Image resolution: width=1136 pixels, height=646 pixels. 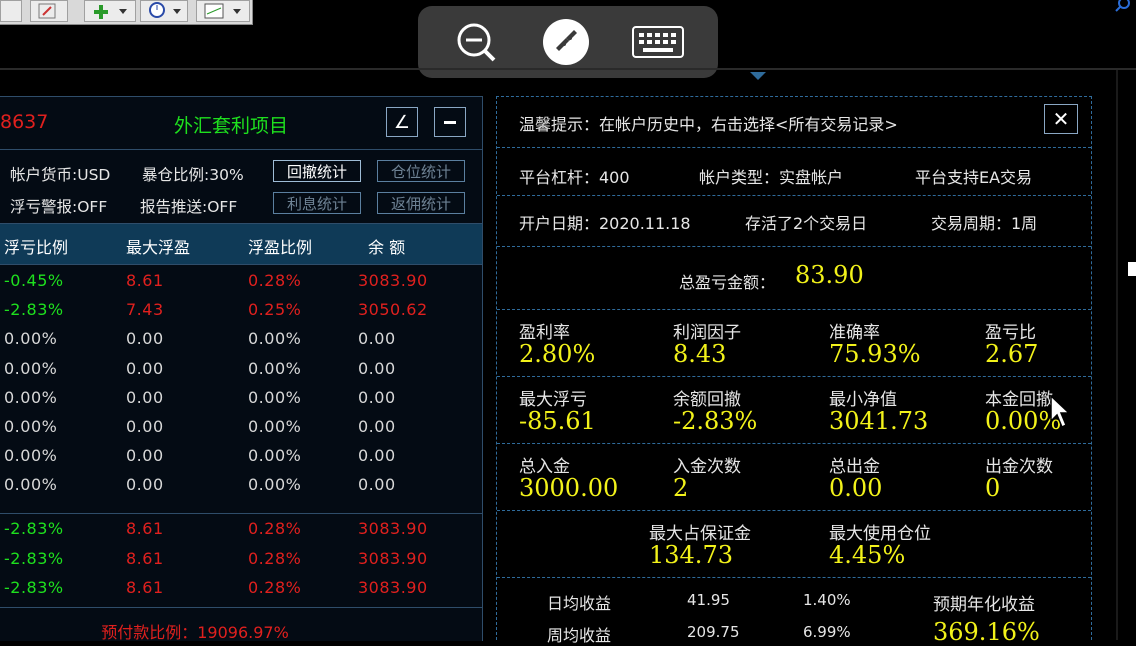 I want to click on column-header: 最大浮盈, so click(x=158, y=247).